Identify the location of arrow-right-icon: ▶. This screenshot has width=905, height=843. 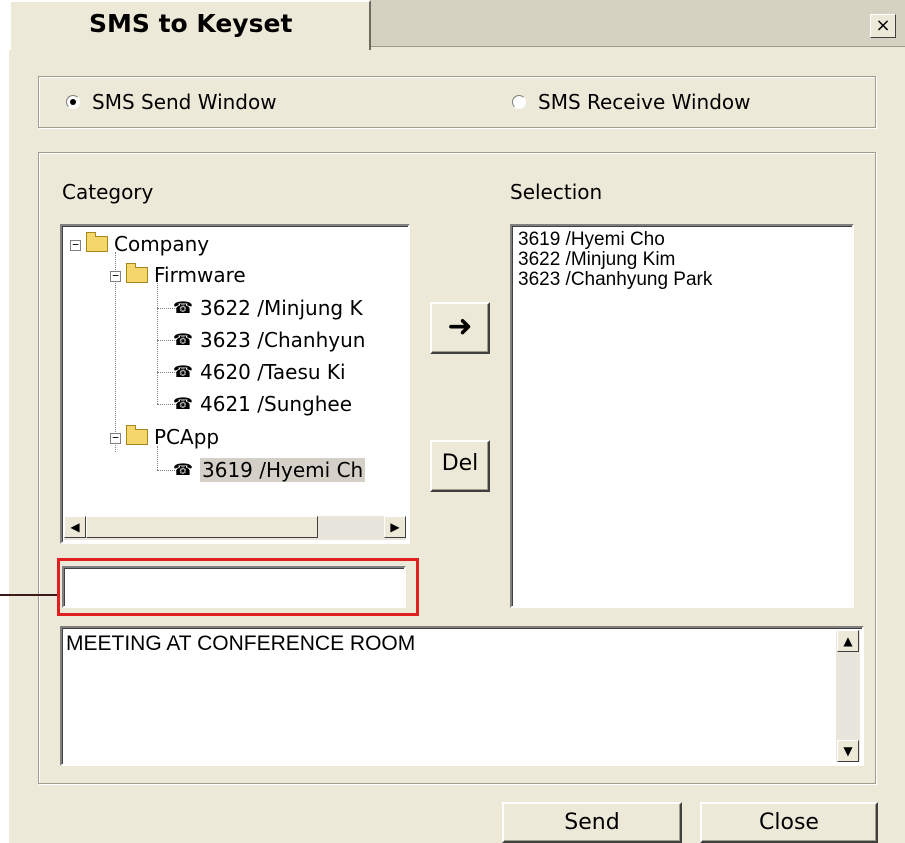
(395, 527).